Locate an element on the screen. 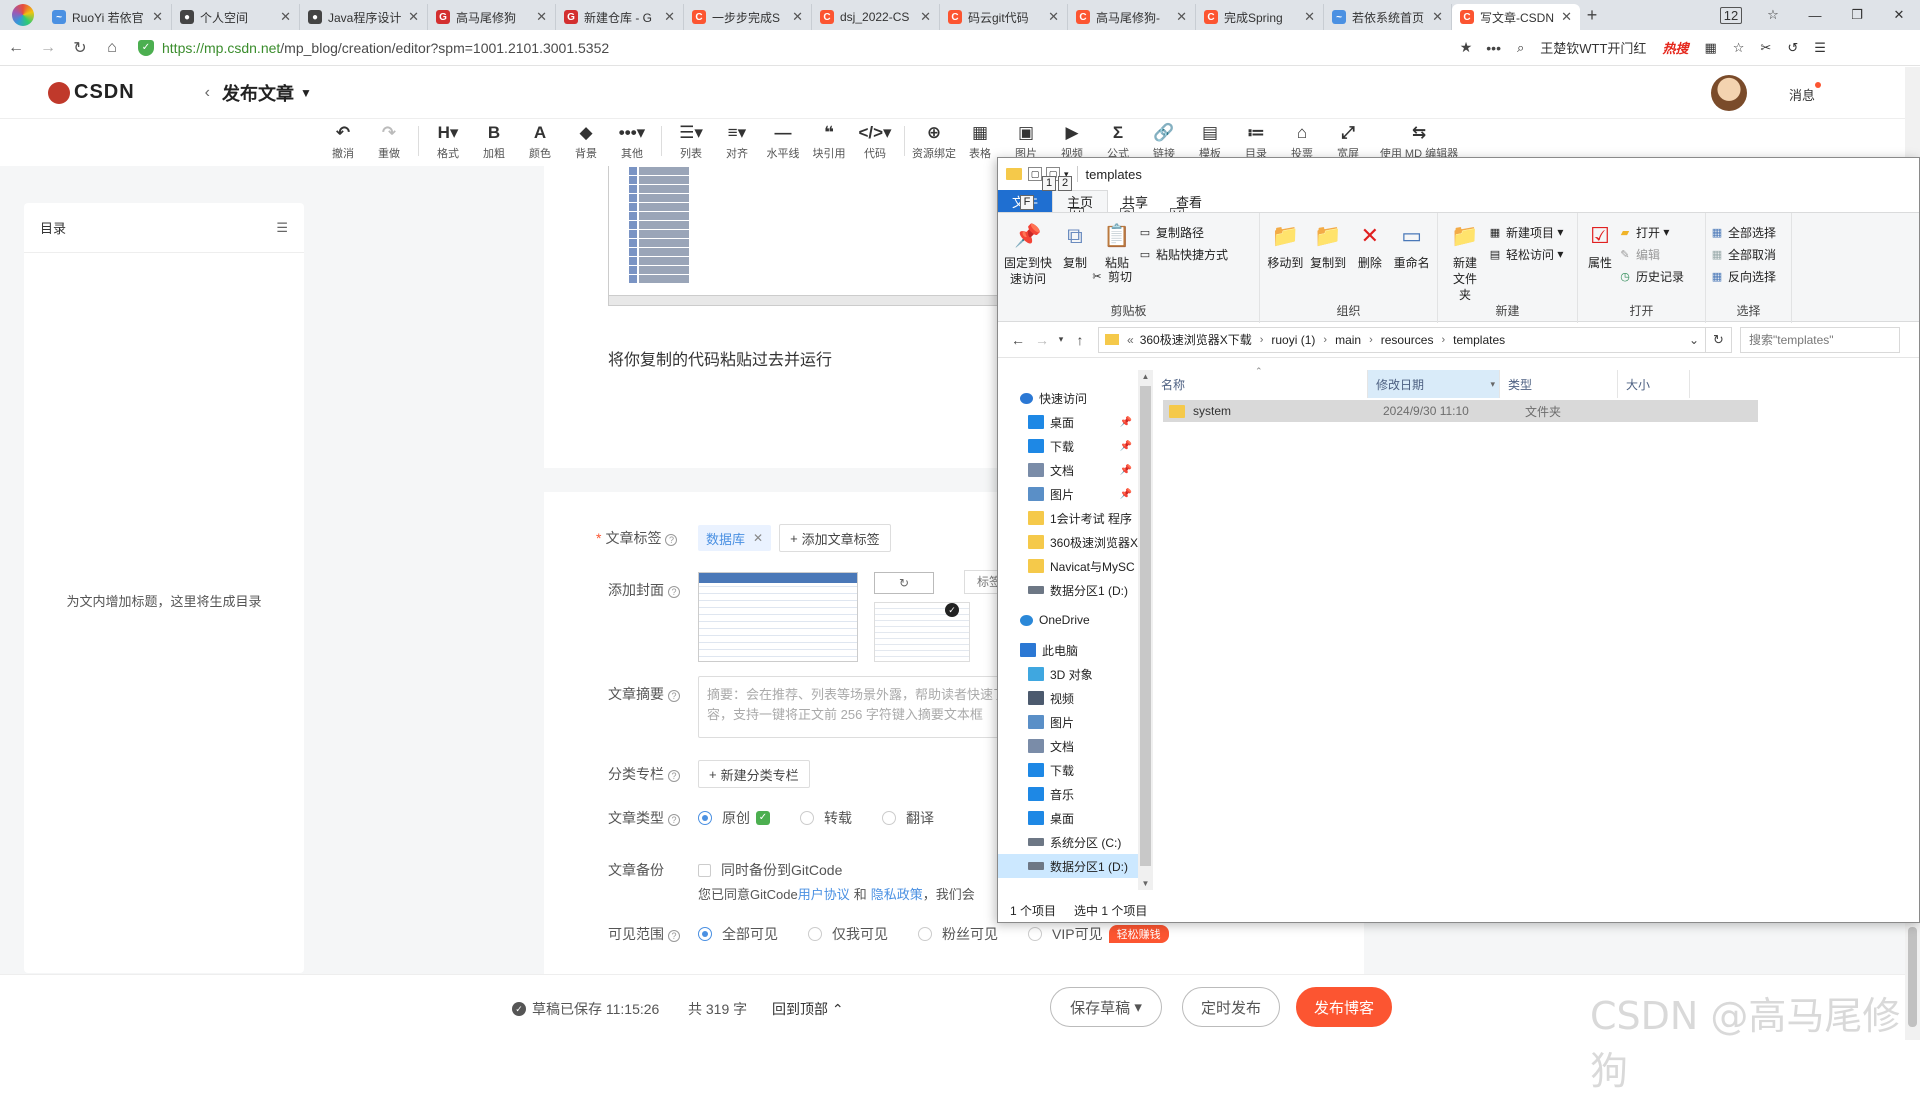 The image size is (1920, 1095). nav-item: 数据分区1 (D:) is located at coordinates (1068, 590).